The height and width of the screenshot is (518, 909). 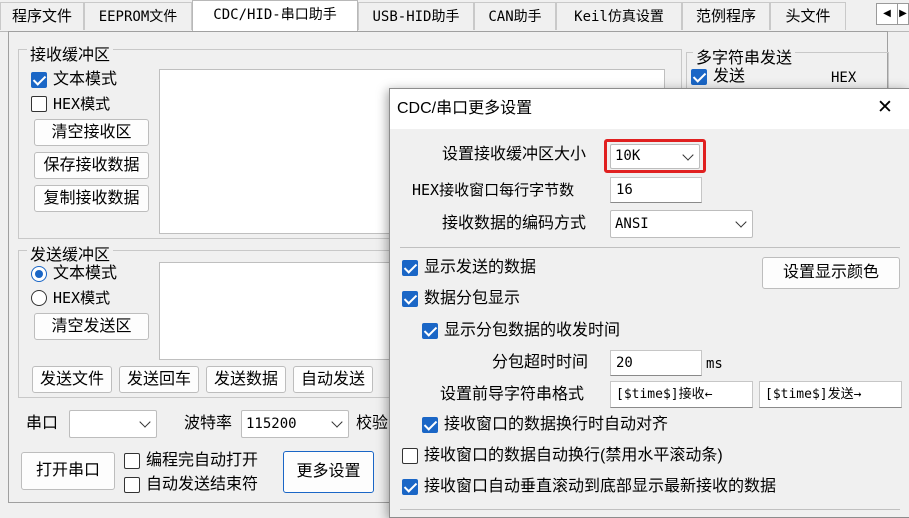 What do you see at coordinates (831, 273) in the screenshot?
I see `set-color-button: 设置显示颜色` at bounding box center [831, 273].